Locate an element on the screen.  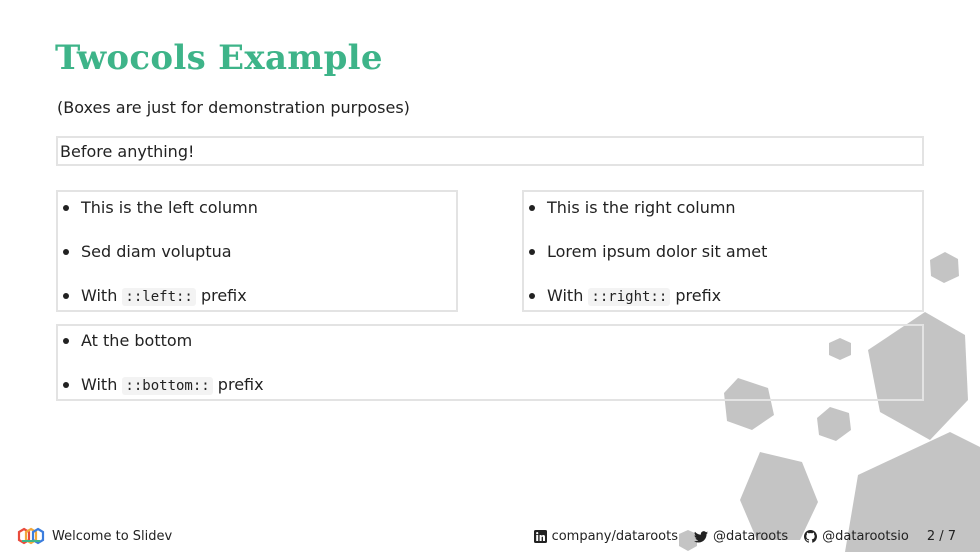
github-handle: @datarootsio is located at coordinates (865, 536).